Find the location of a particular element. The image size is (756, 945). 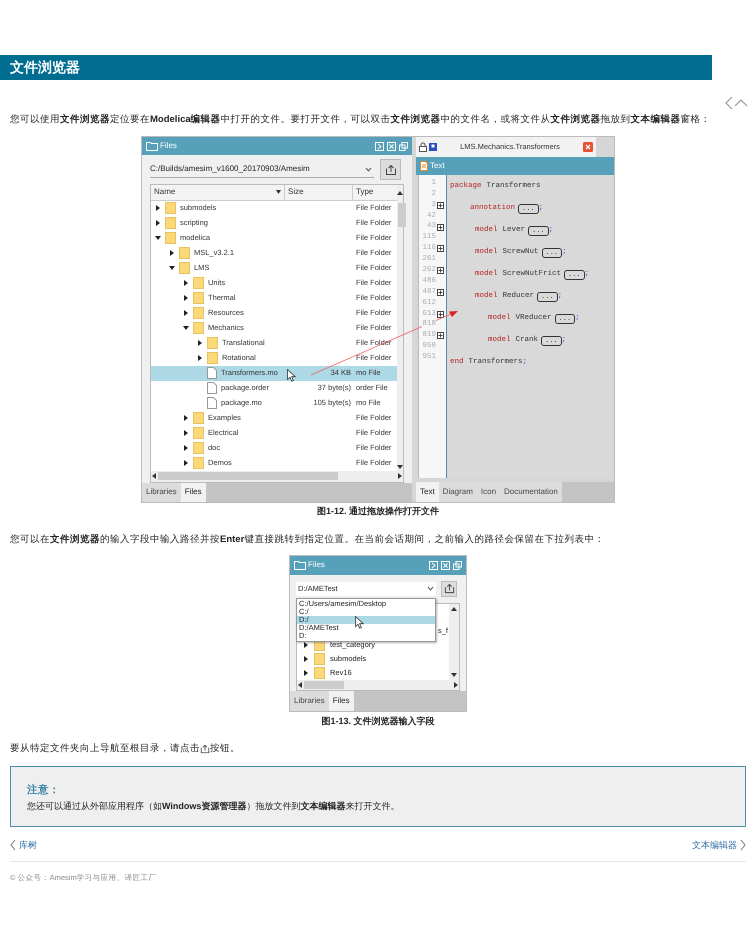

panel-tab: Icon is located at coordinates (488, 492).